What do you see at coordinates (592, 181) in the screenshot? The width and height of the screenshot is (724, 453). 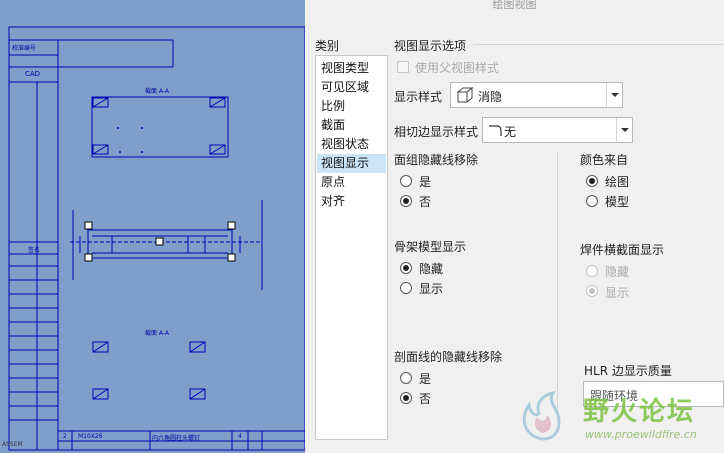 I see `color-from-drawing-radio` at bounding box center [592, 181].